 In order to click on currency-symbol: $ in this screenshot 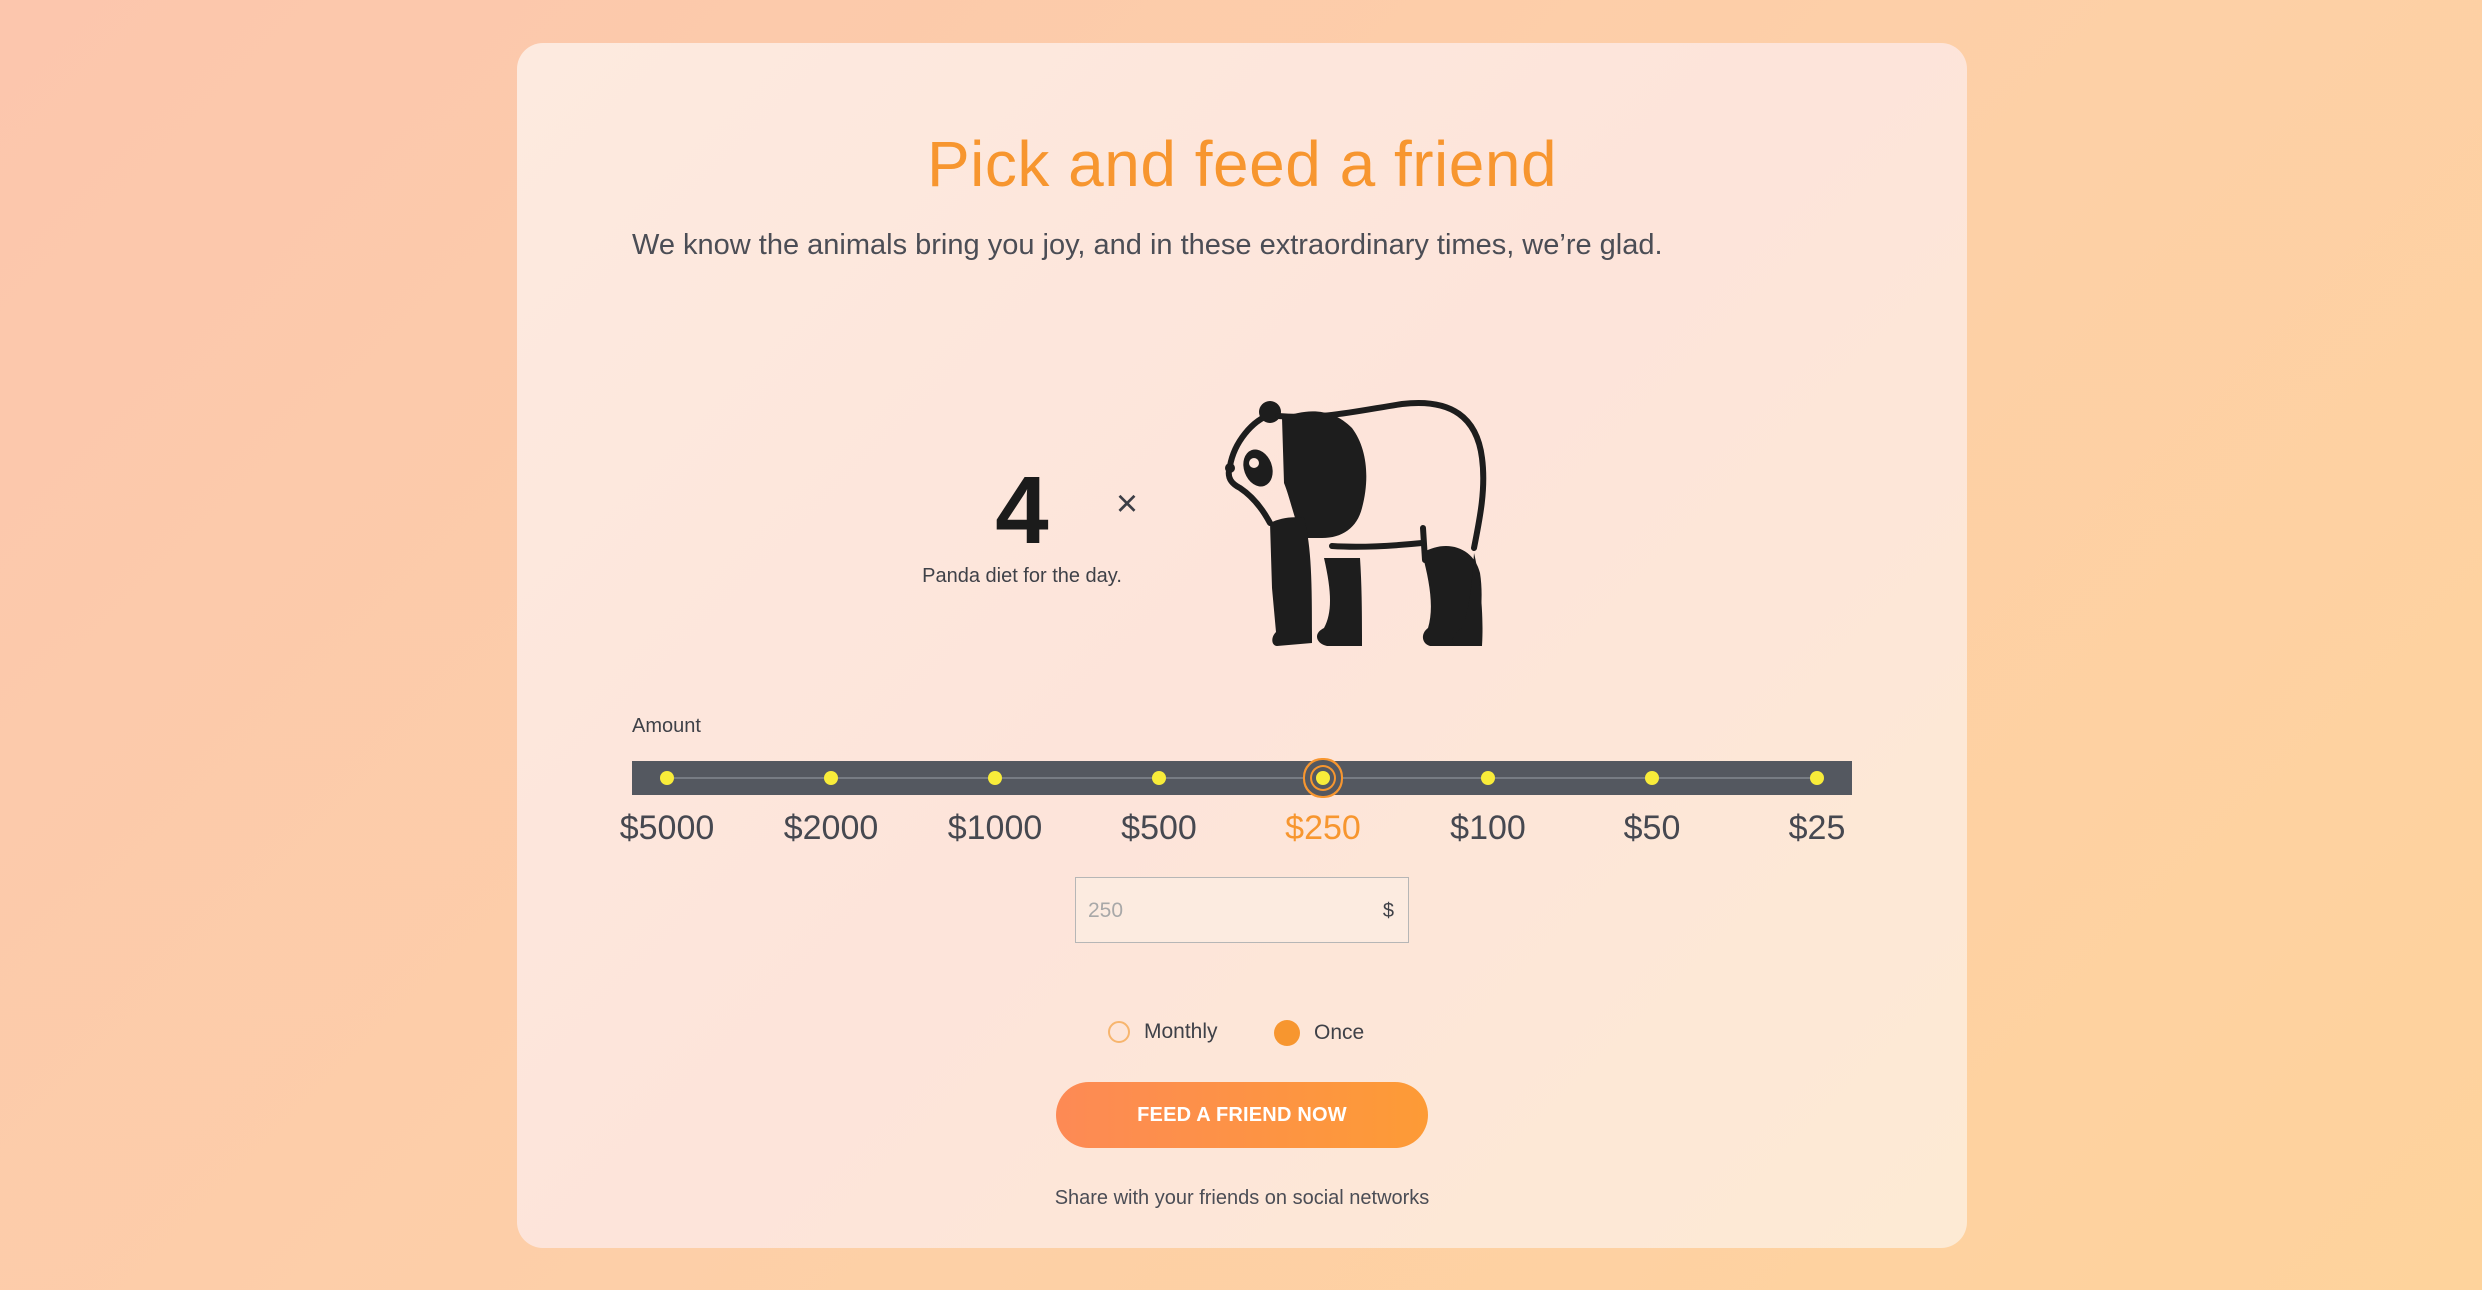, I will do `click(1388, 911)`.